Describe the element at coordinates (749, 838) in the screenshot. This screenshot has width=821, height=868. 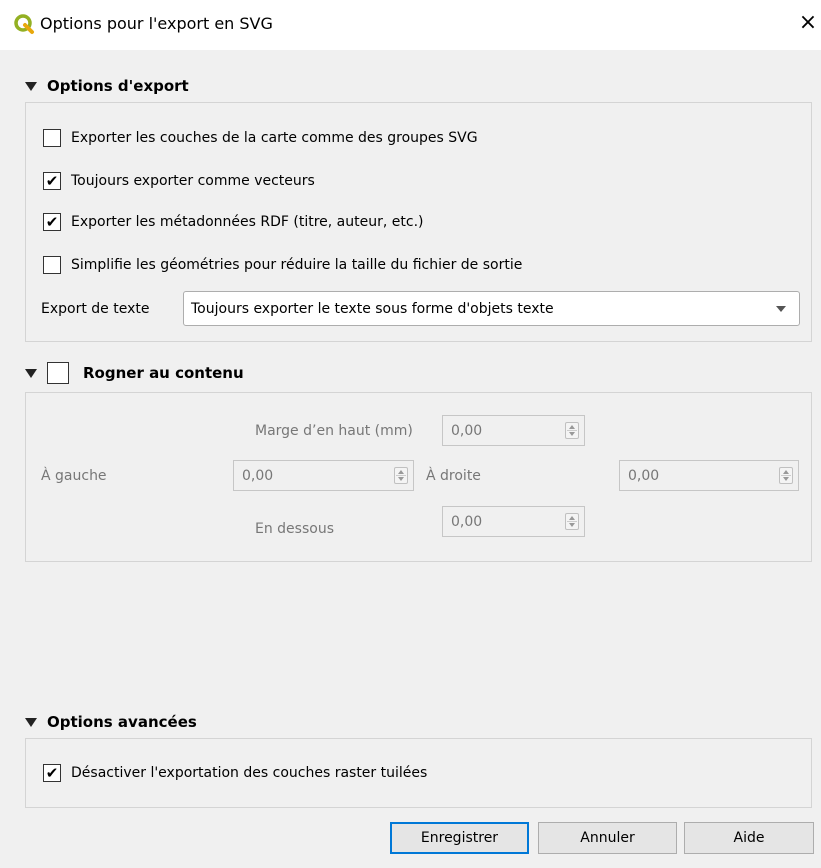
I see `help-button: Aide` at that location.